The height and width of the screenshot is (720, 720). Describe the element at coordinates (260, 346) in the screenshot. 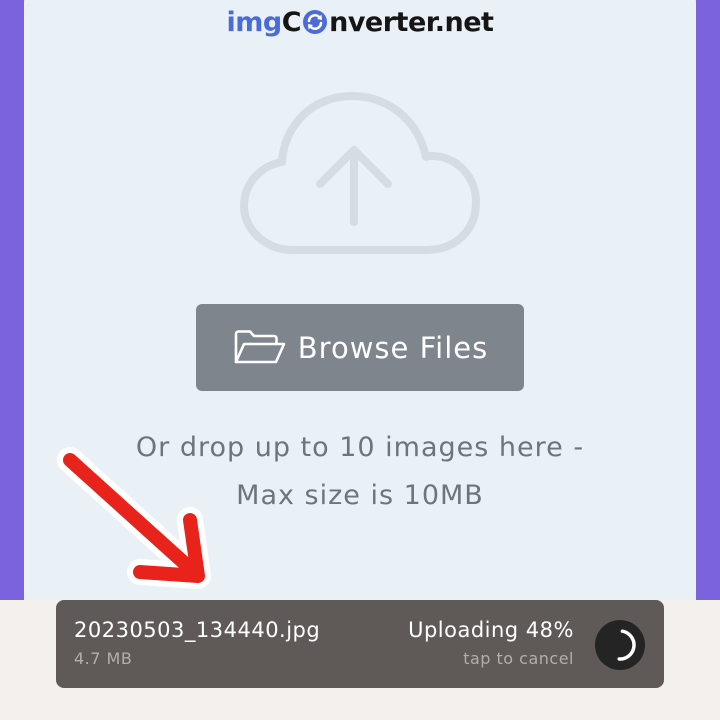

I see `folder-open-icon` at that location.